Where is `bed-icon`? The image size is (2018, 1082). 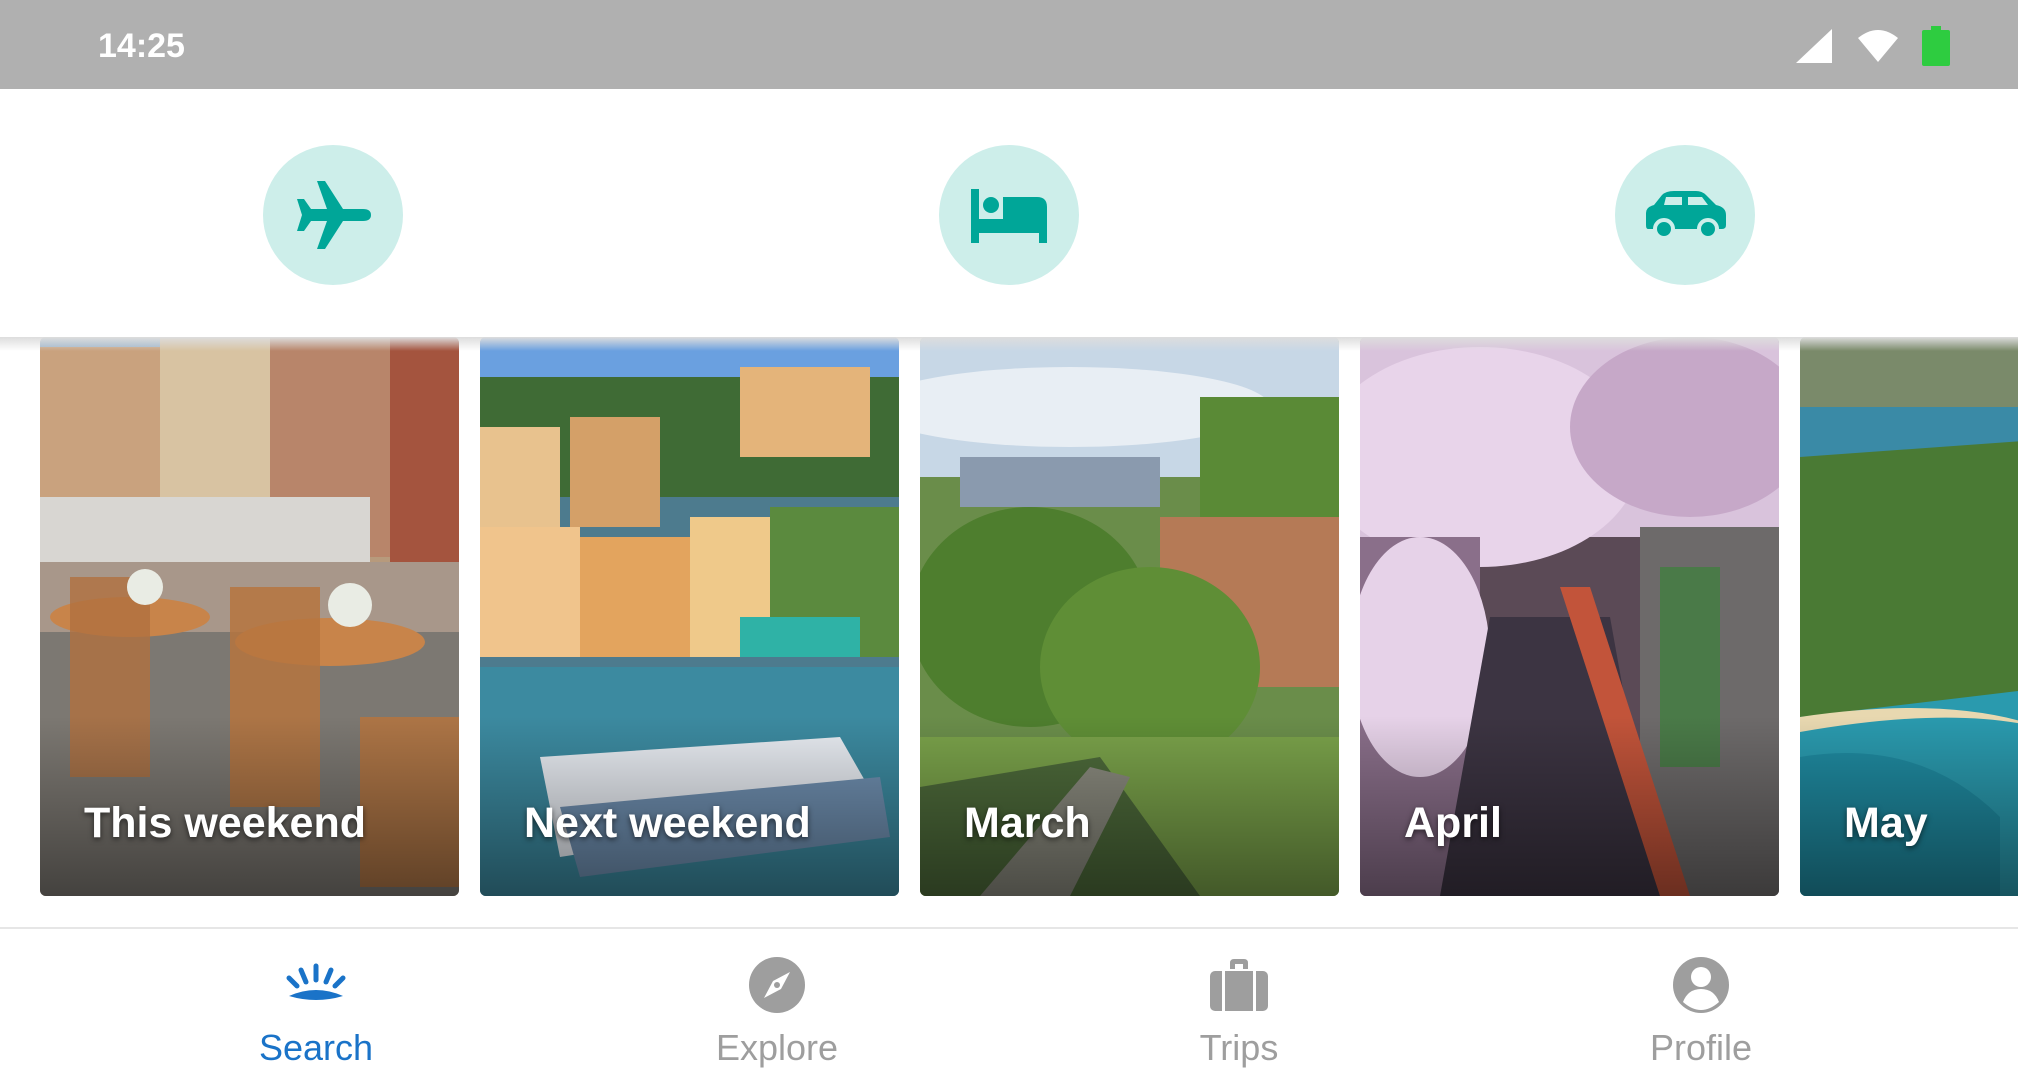
bed-icon is located at coordinates (1009, 216).